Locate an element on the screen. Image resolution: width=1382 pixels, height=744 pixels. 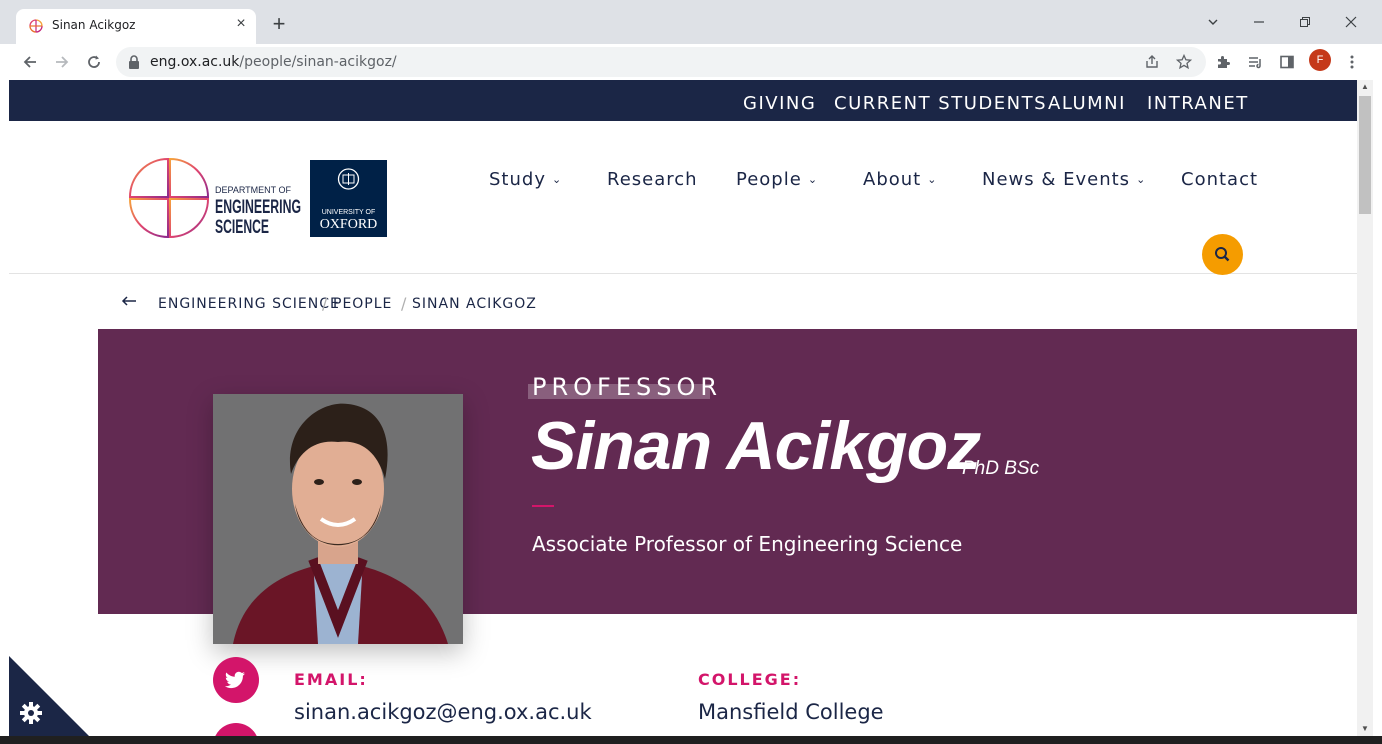
nav-contact: Contact is located at coordinates (1219, 179).